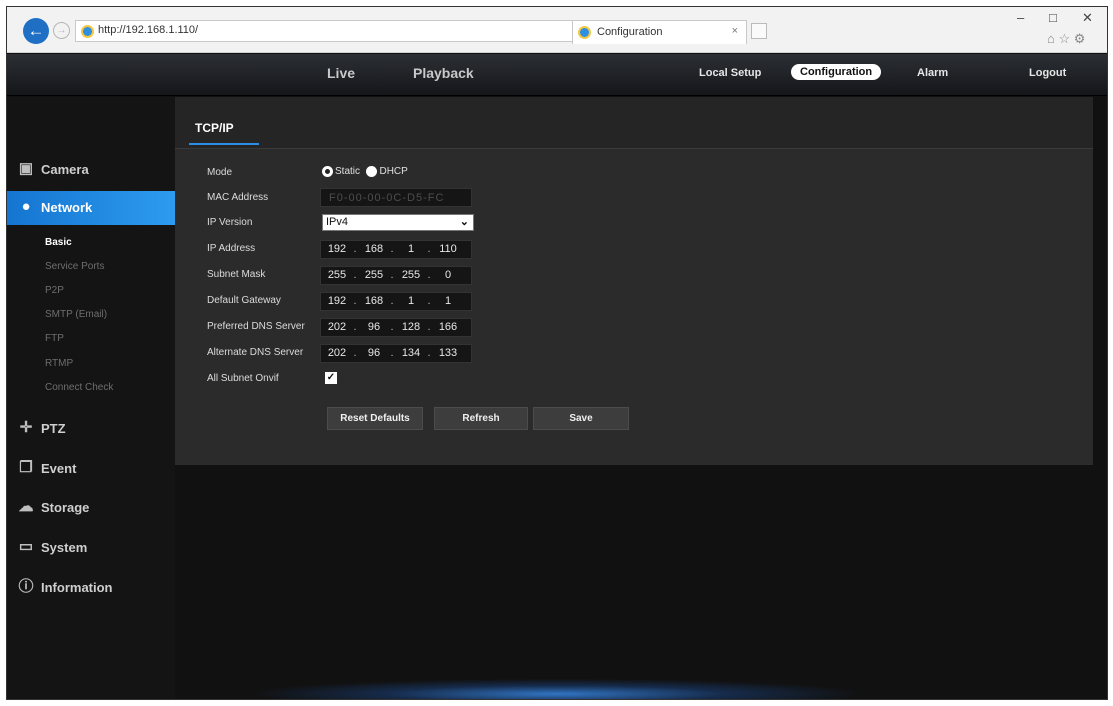  Describe the element at coordinates (337, 222) in the screenshot. I see `ip-version-value: IPv4` at that location.